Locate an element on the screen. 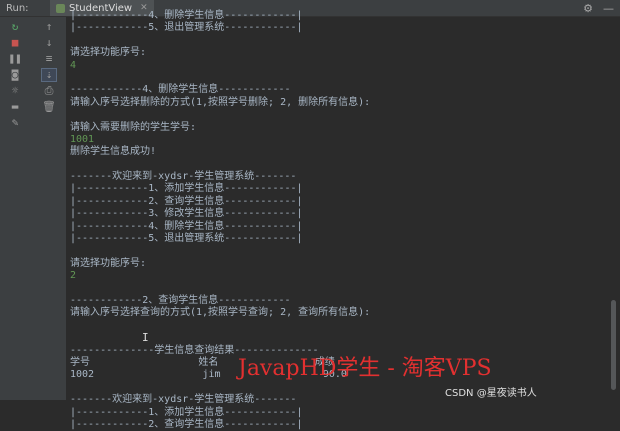 The height and width of the screenshot is (431, 620). console-line: 请输入序号选择查询的方式(1,按照学号查询; 2, 查询所有信息): is located at coordinates (220, 313).